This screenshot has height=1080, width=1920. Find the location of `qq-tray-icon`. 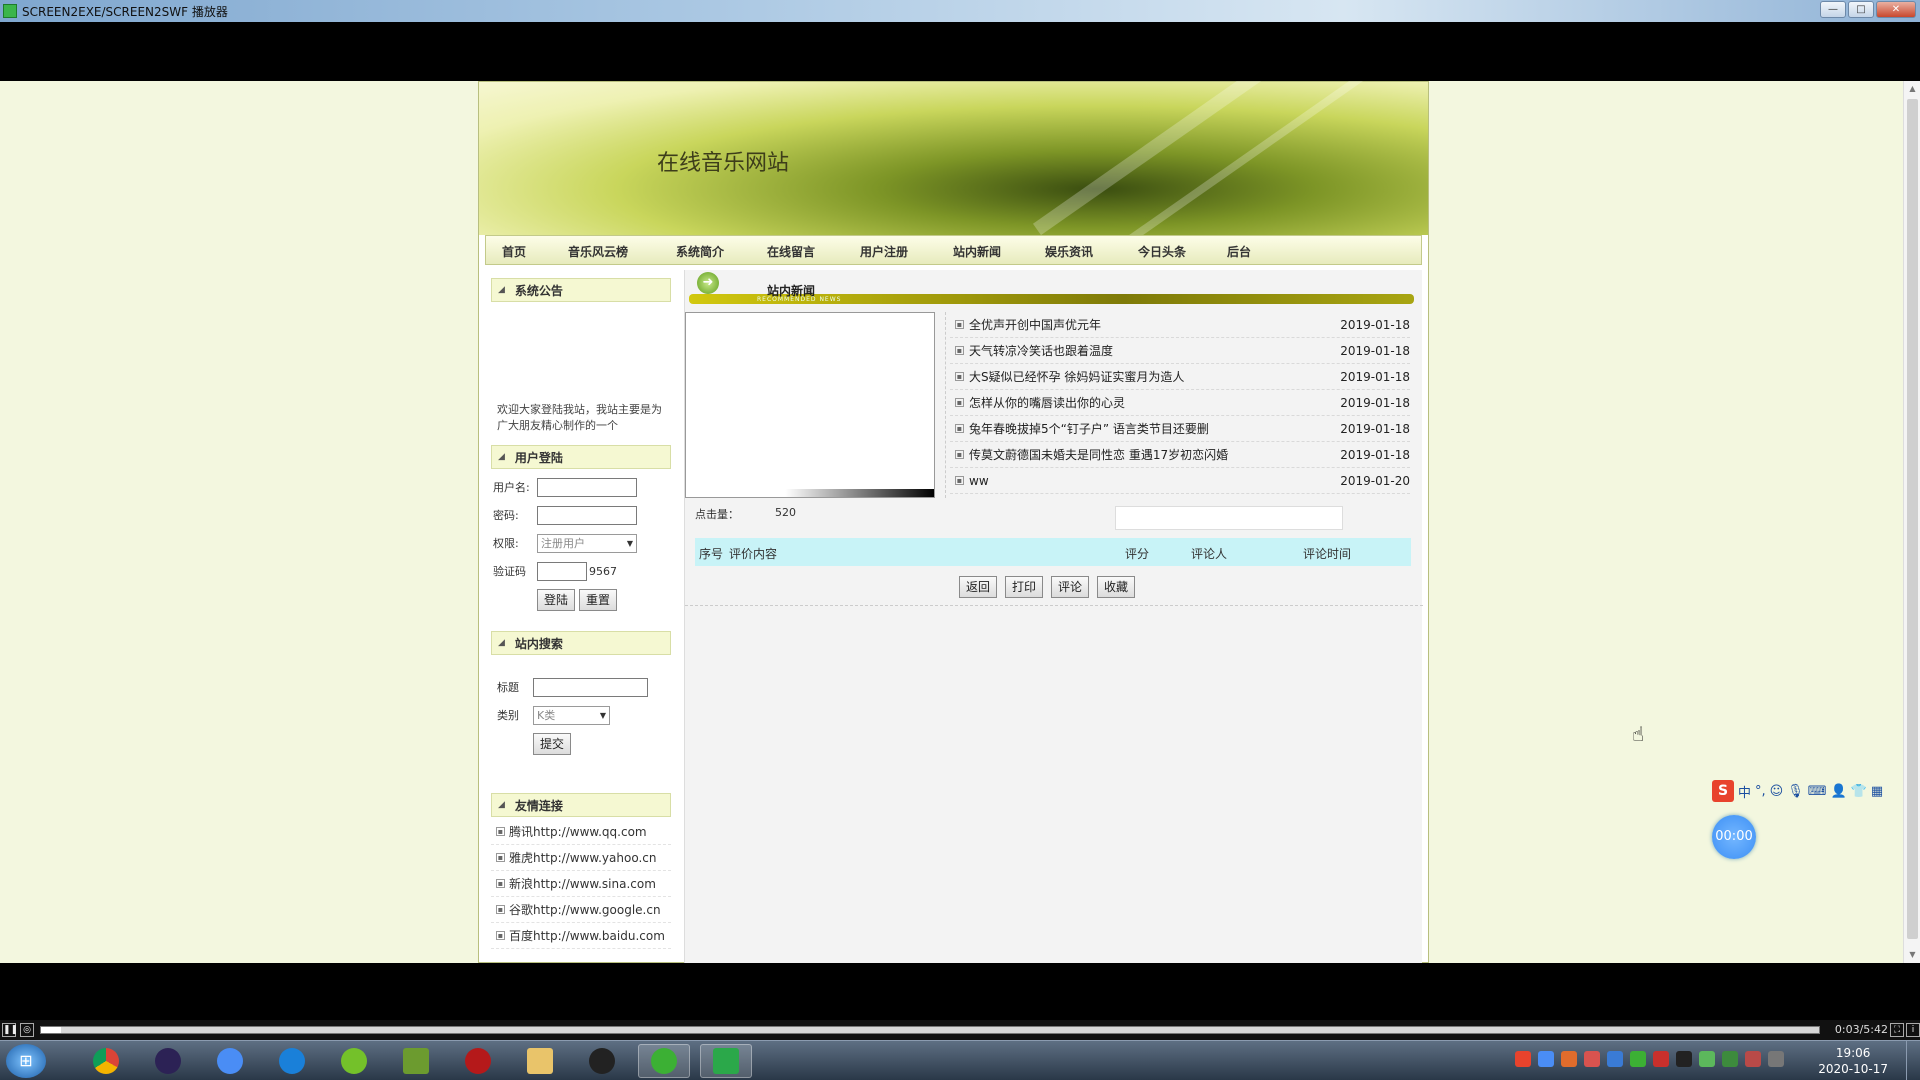

qq-tray-icon is located at coordinates (1684, 1059).